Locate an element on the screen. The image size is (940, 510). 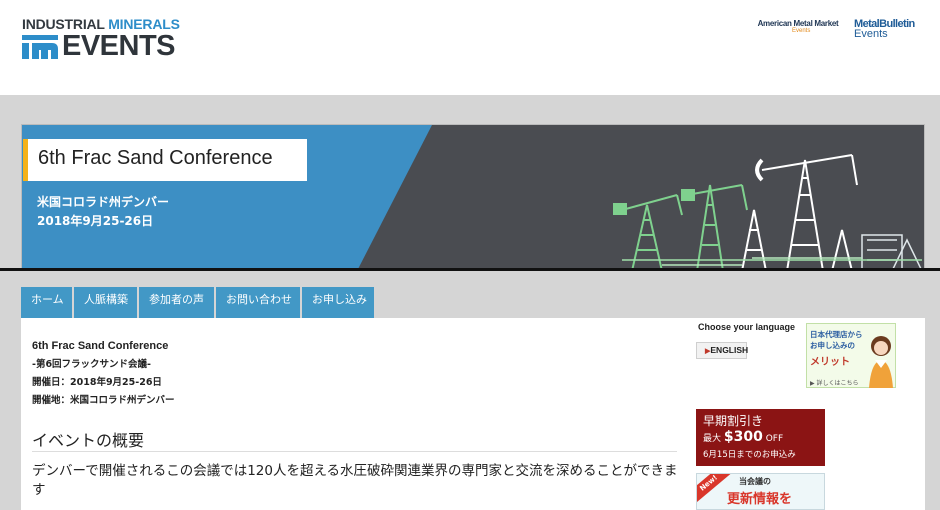
agent-banner-link: ▶ 詳しくはこちら is located at coordinates (834, 383).